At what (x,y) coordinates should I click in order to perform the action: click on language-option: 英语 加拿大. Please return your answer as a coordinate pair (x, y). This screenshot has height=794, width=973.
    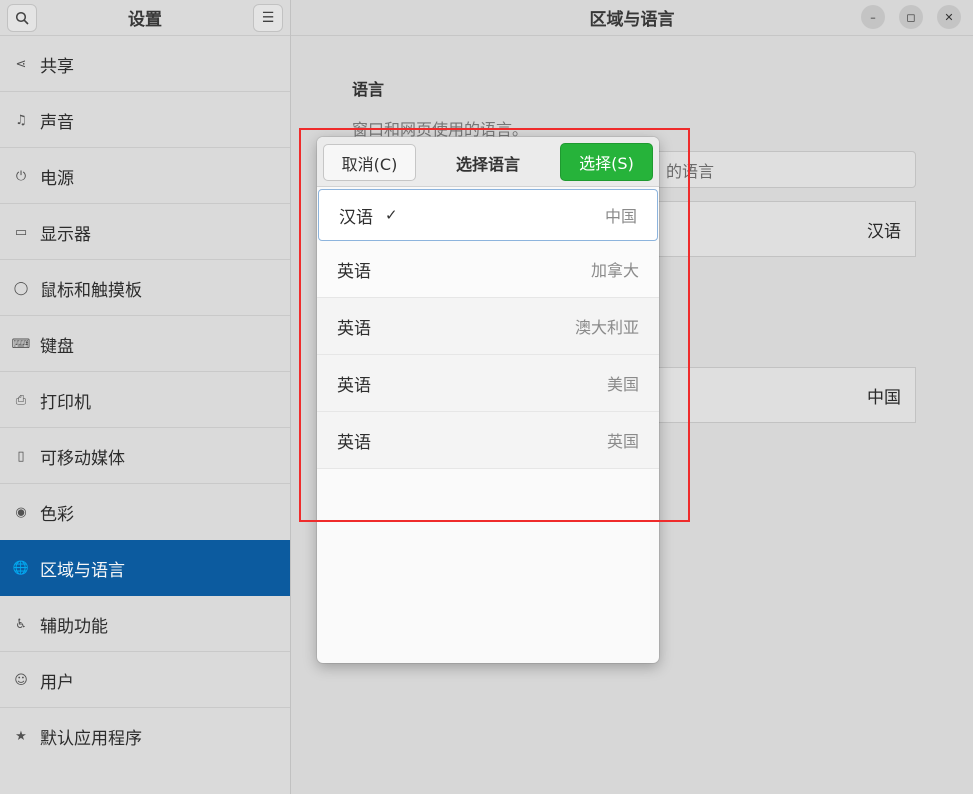
    Looking at the image, I should click on (488, 269).